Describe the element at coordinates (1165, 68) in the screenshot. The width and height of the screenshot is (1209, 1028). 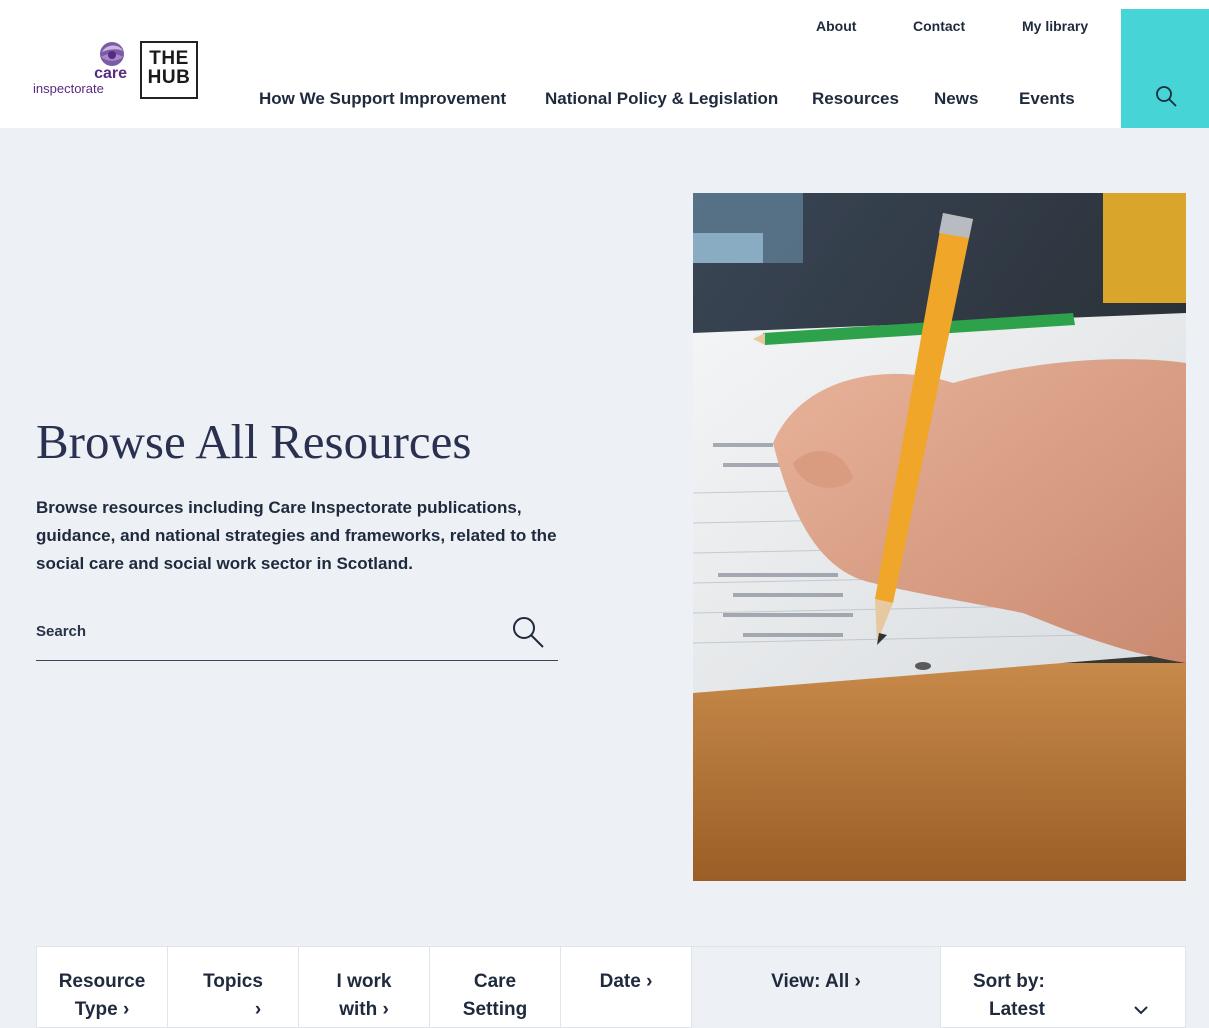
I see `header-search-button` at that location.